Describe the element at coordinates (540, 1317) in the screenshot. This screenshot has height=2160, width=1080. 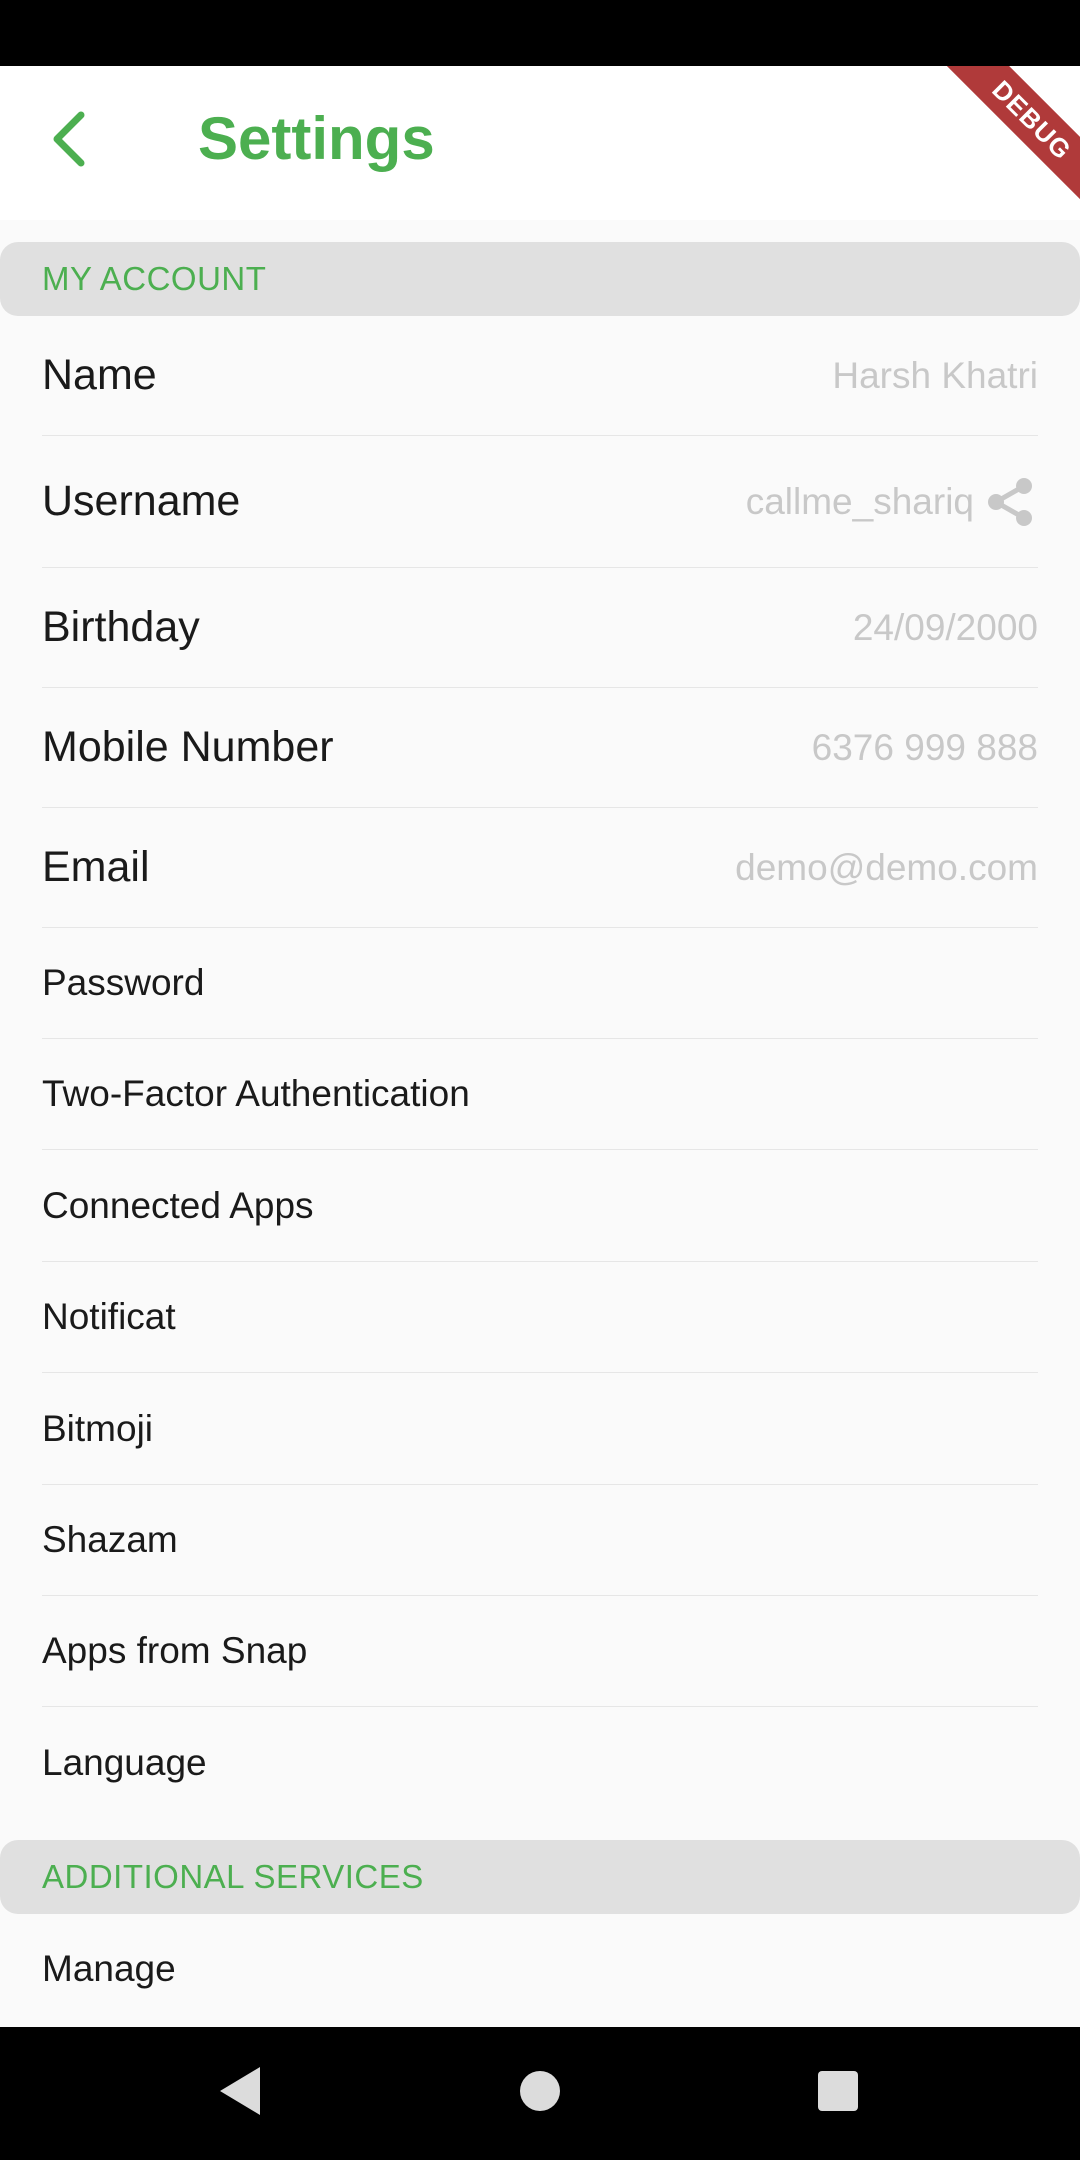
I see `settings-row-notifications: Notificat` at that location.